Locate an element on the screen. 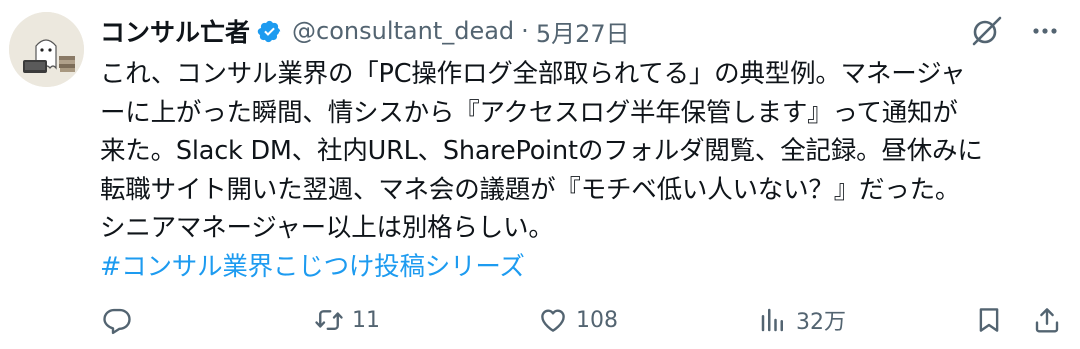 This screenshot has height=349, width=1080. share-icon is located at coordinates (1047, 320).